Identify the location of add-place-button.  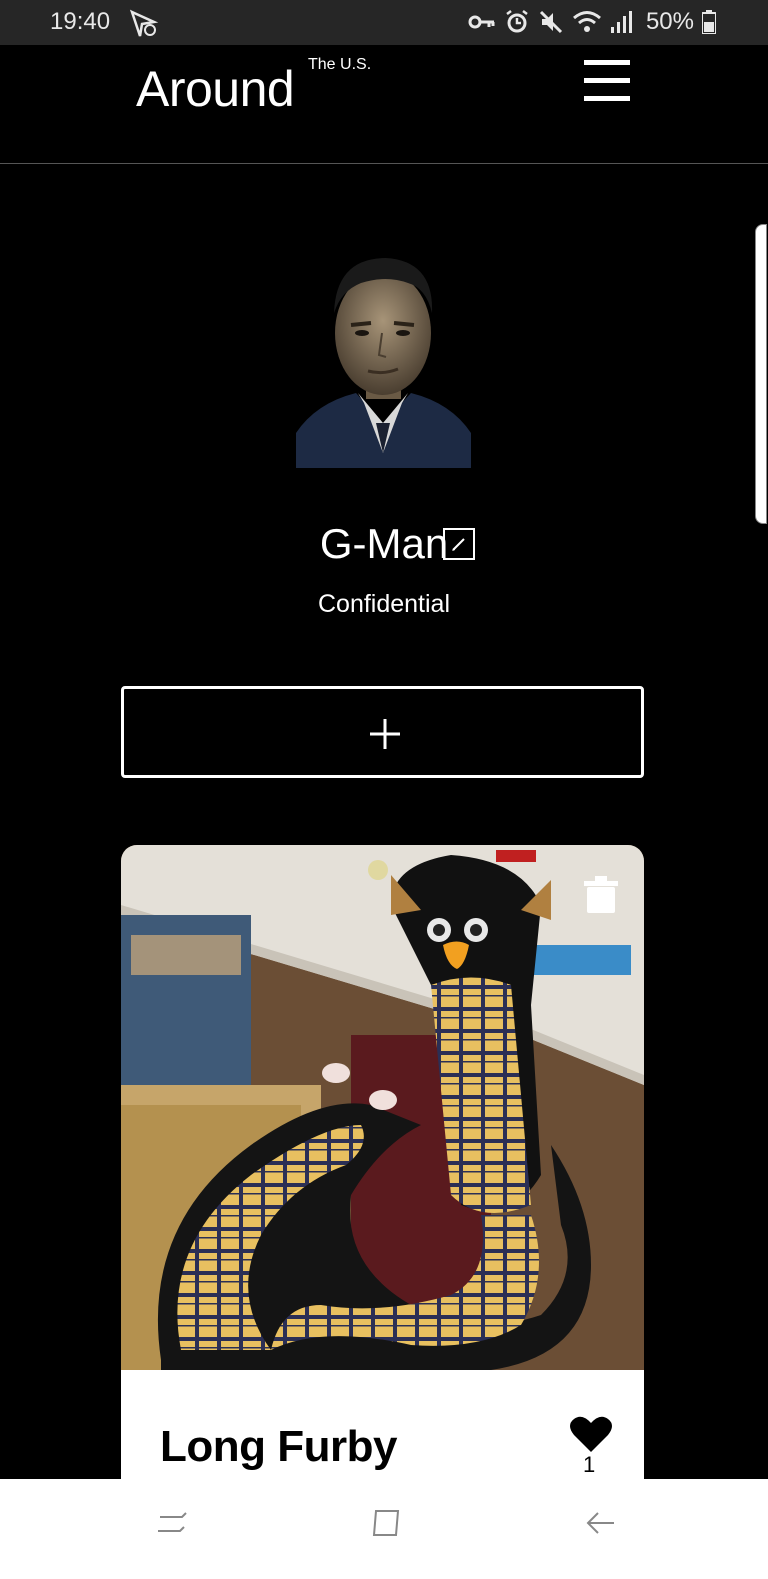
(382, 732).